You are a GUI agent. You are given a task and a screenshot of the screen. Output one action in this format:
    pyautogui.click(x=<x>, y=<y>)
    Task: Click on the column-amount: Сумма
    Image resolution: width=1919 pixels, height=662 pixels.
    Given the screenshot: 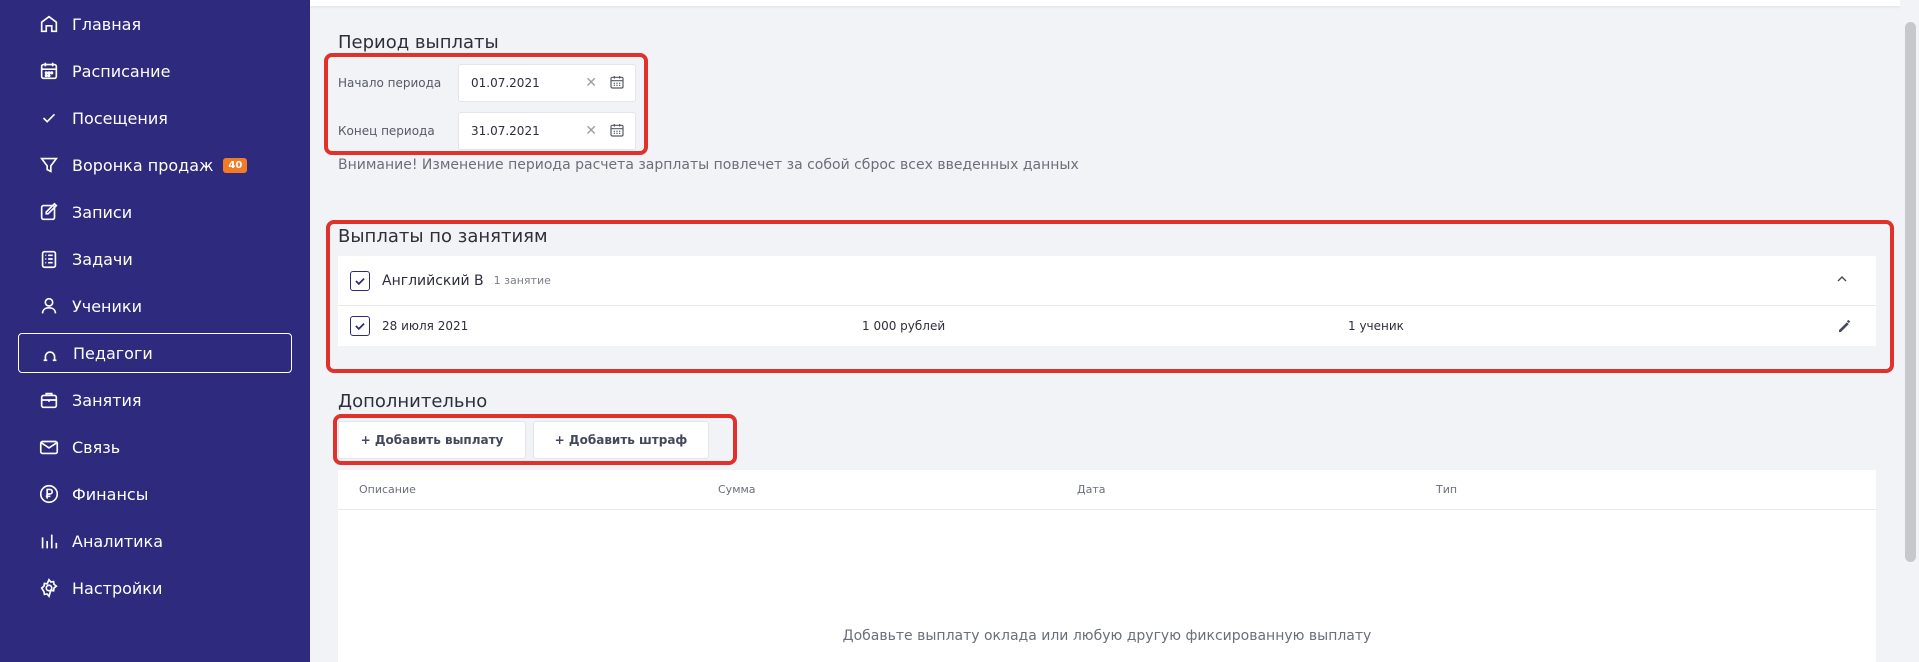 What is the action you would take?
    pyautogui.click(x=737, y=489)
    